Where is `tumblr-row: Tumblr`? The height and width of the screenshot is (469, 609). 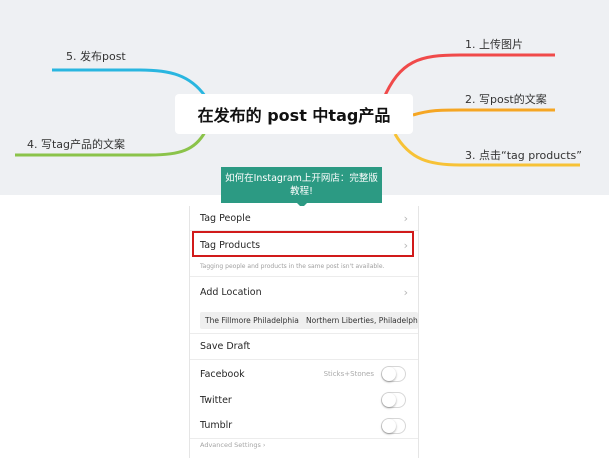 tumblr-row: Tumblr is located at coordinates (304, 426).